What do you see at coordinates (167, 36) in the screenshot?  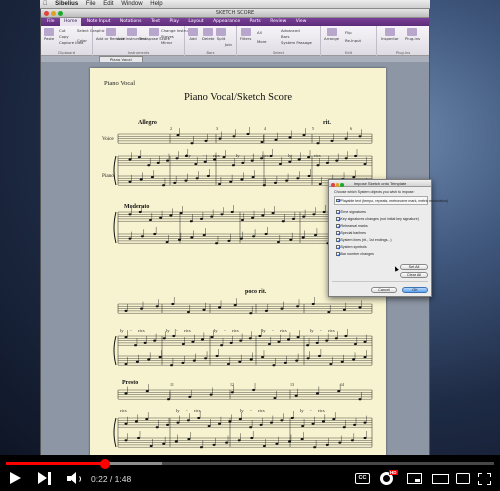 I see `staves-button: Staves` at bounding box center [167, 36].